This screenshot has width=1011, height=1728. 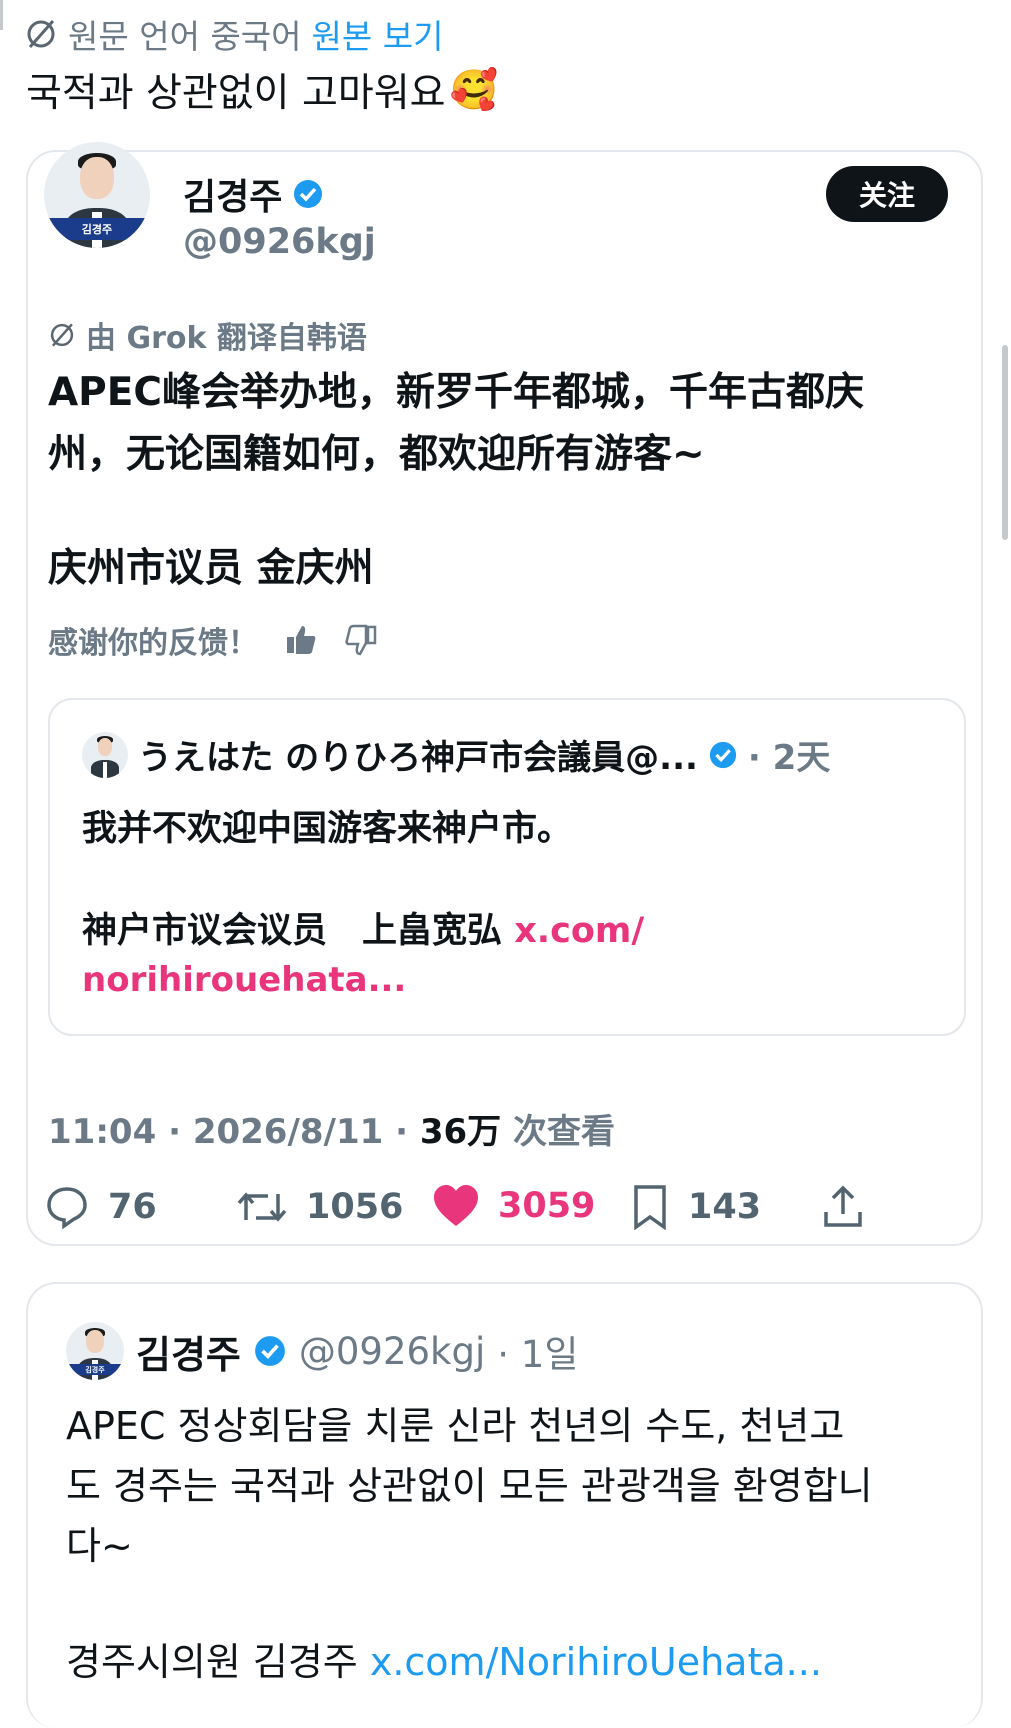 What do you see at coordinates (67, 1207) in the screenshot?
I see `reply-icon` at bounding box center [67, 1207].